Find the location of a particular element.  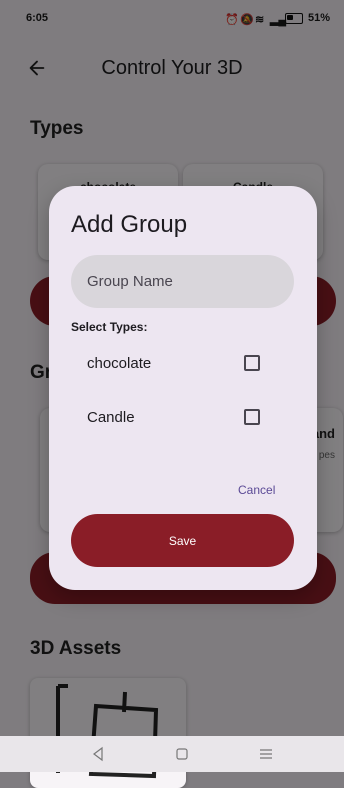

candle-checkbox is located at coordinates (252, 417).